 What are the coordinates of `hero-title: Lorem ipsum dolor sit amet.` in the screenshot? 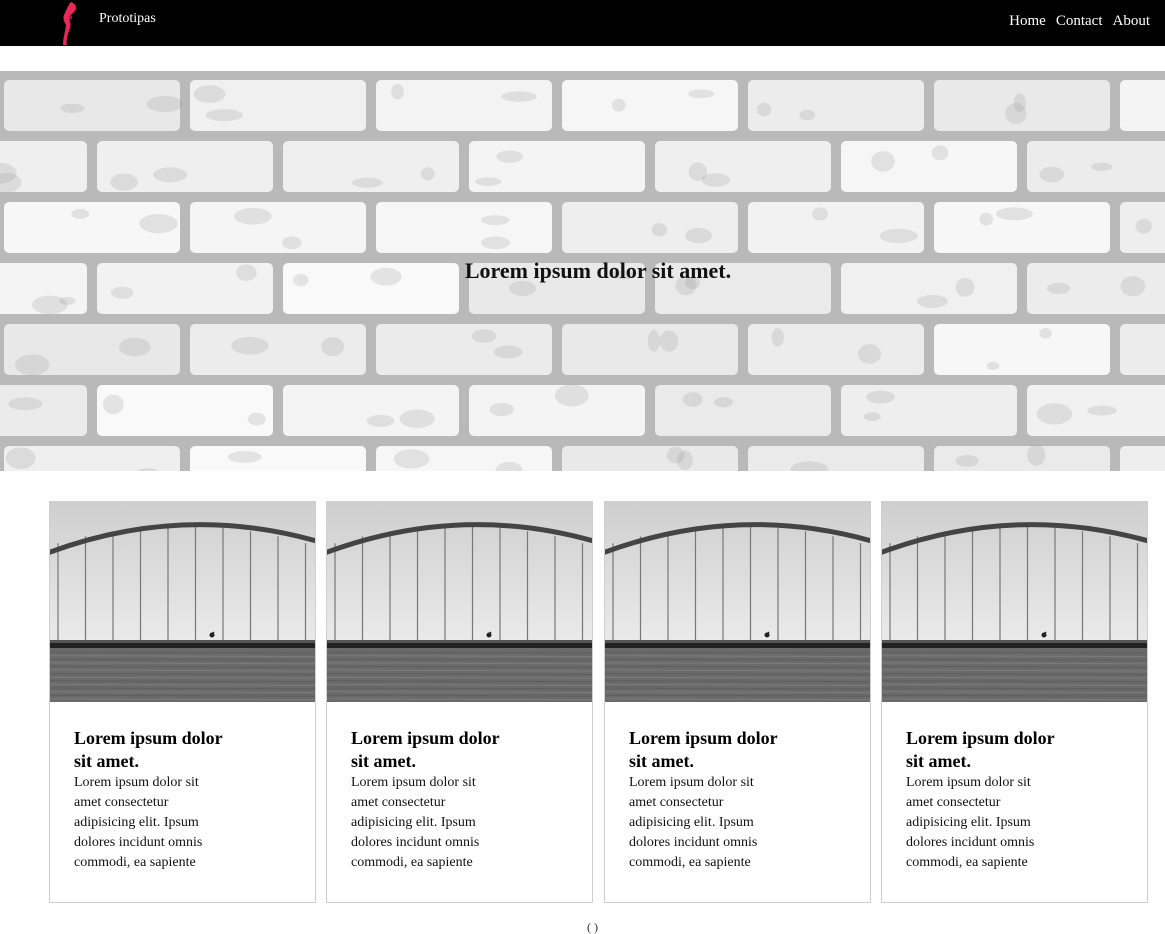 It's located at (598, 270).